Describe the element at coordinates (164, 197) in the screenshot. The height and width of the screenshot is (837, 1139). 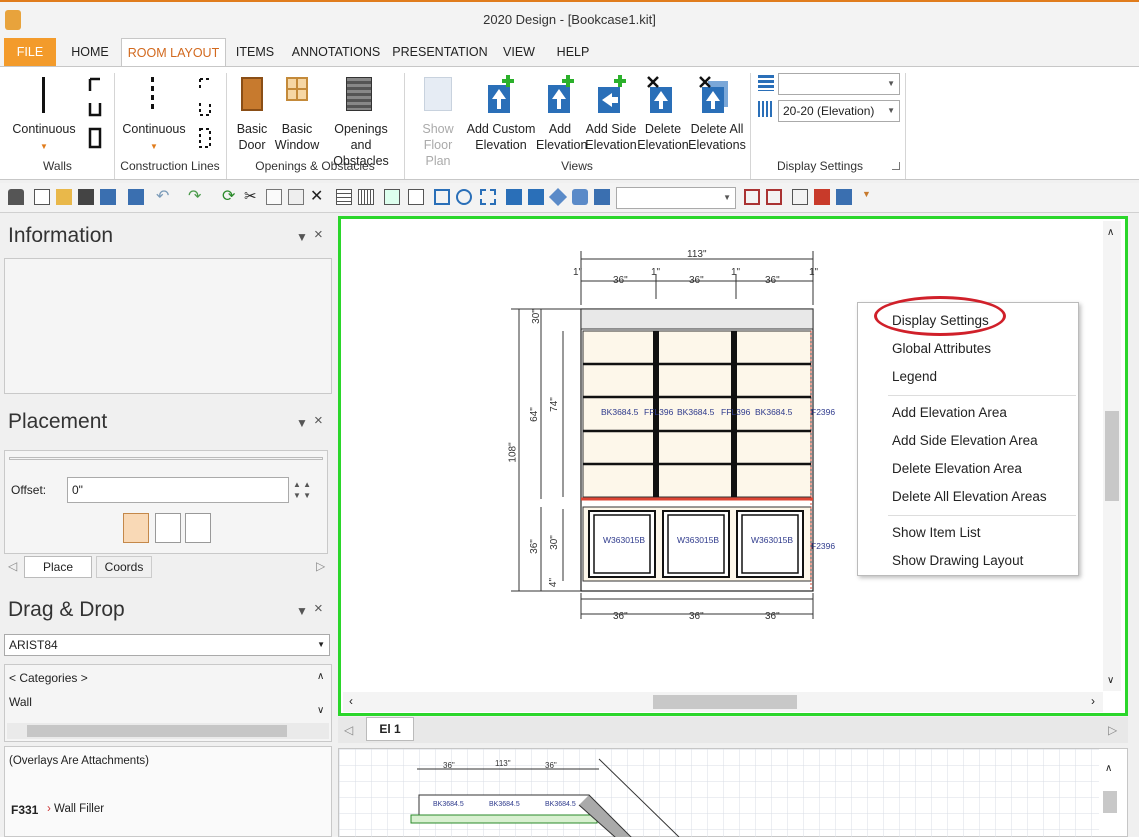
I see `undo-icon: ↶` at that location.